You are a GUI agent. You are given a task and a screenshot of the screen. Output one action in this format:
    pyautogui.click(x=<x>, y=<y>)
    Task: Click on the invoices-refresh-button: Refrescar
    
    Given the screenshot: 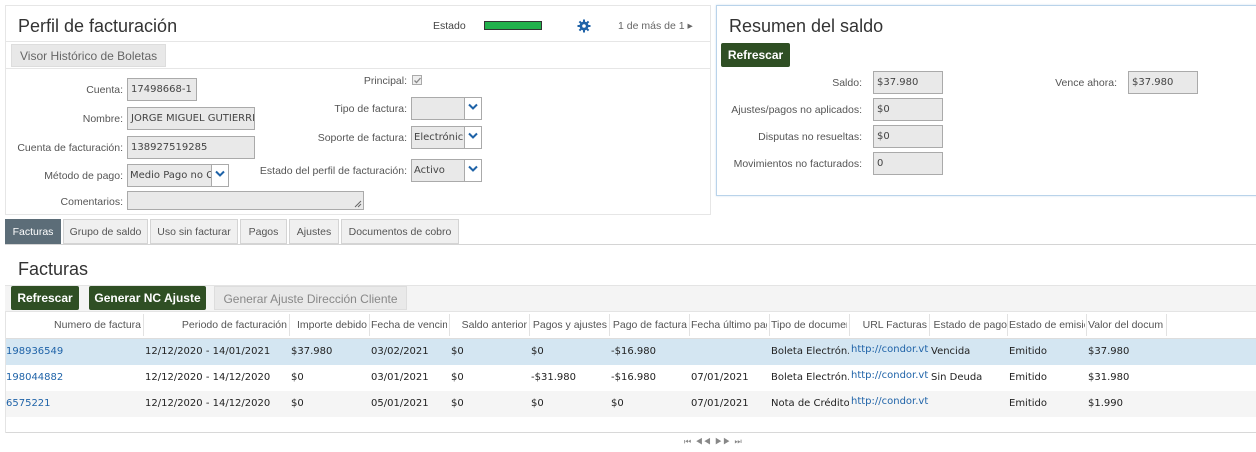 What is the action you would take?
    pyautogui.click(x=45, y=298)
    